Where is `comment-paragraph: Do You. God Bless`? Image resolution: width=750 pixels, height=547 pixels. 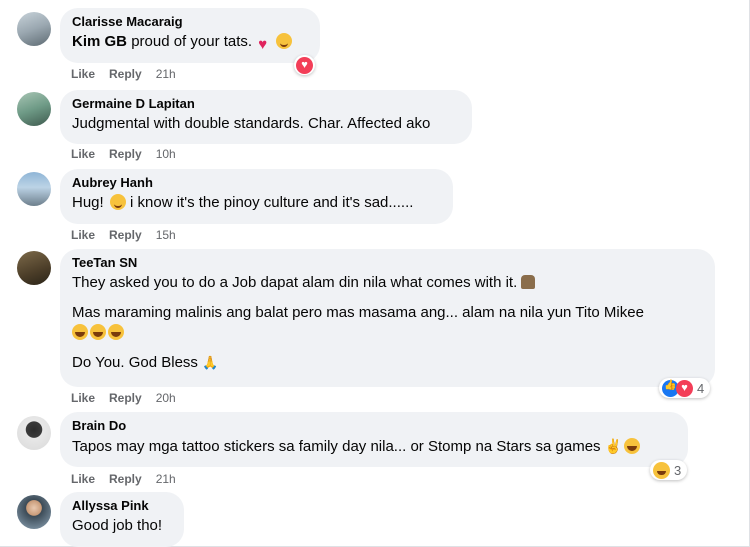 comment-paragraph: Do You. God Bless is located at coordinates (135, 362).